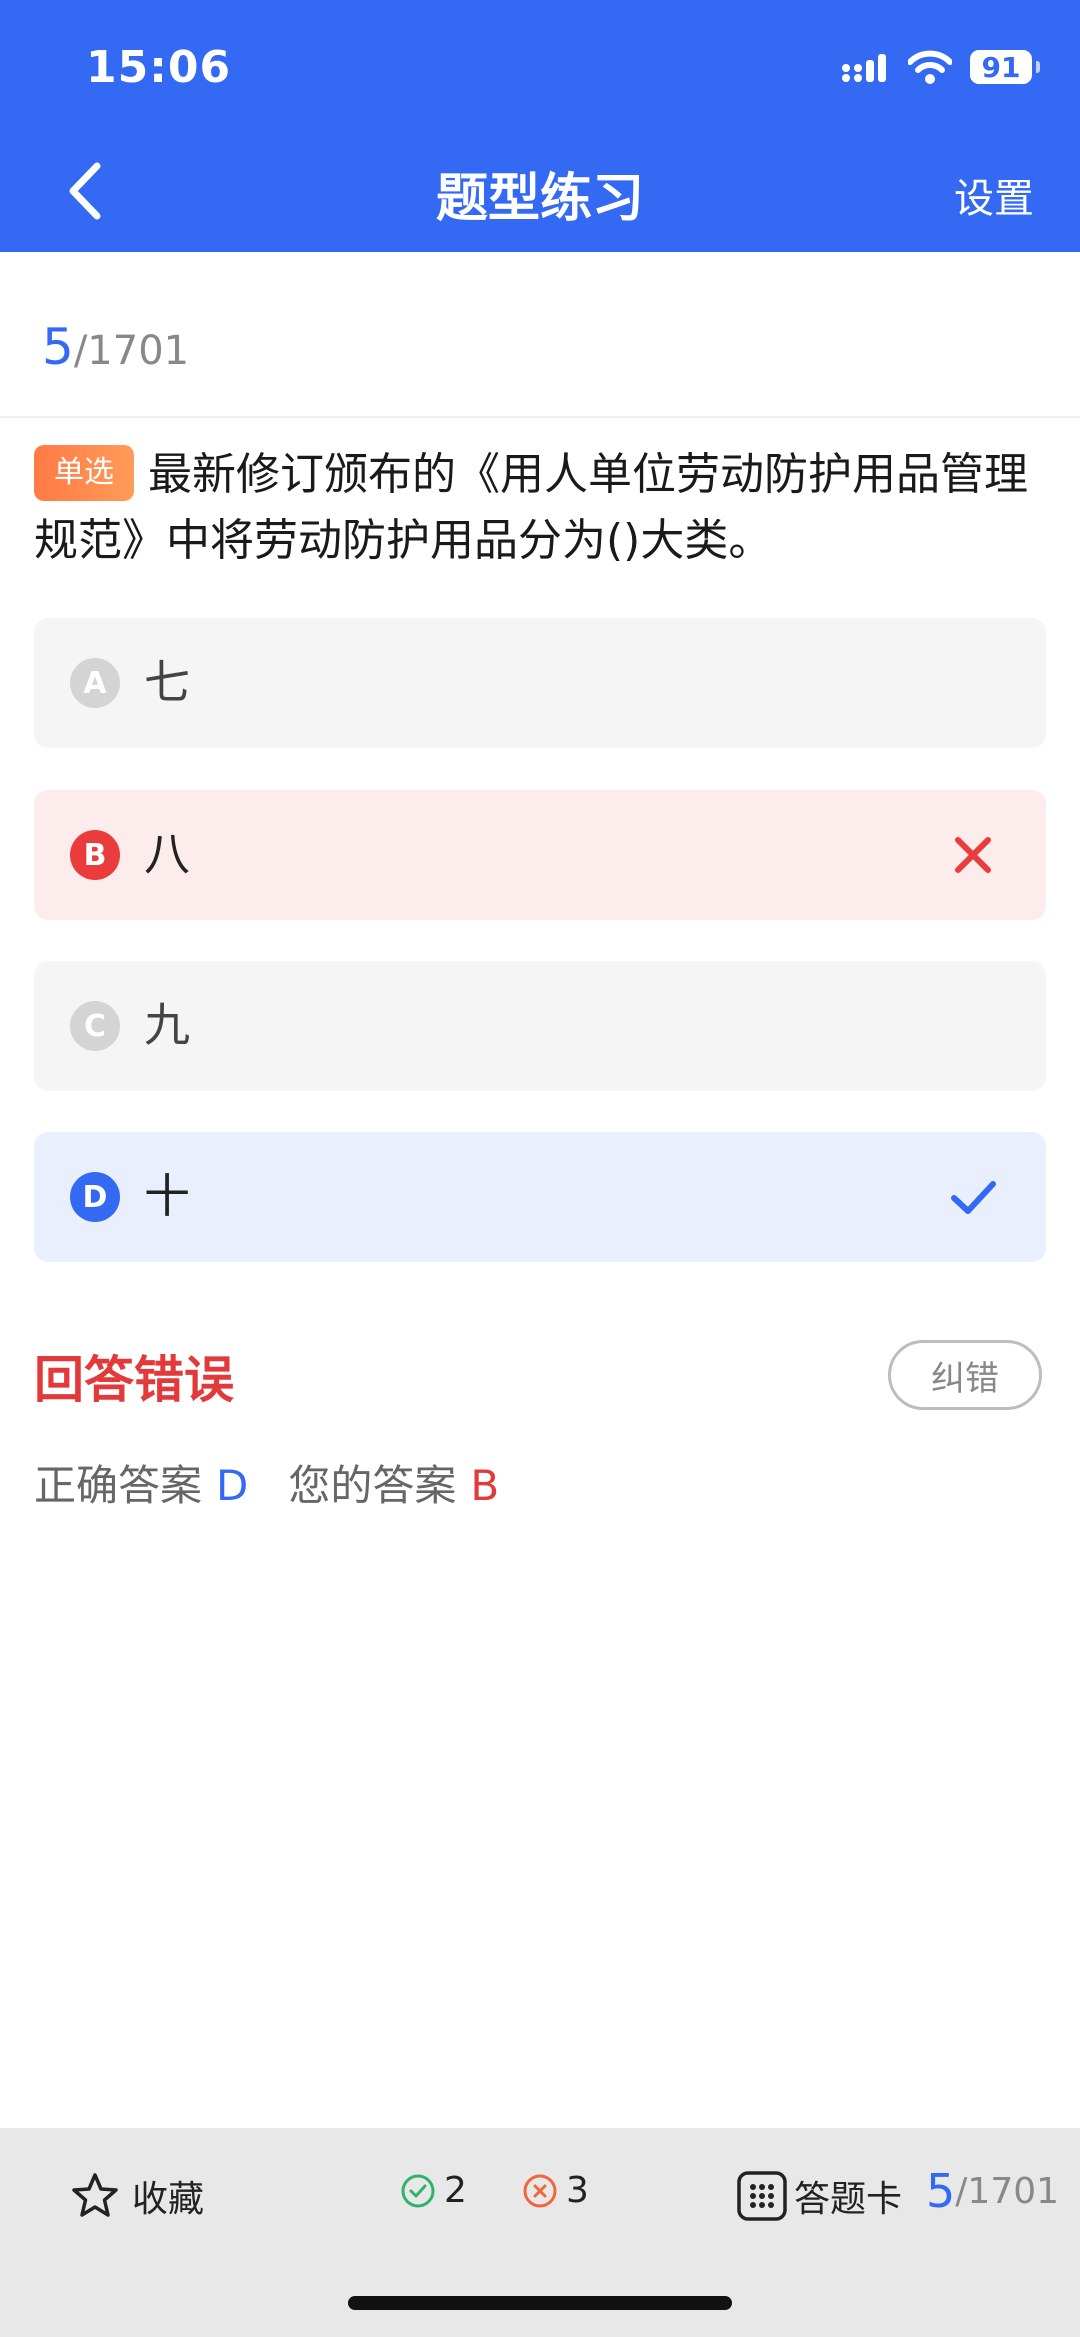  Describe the element at coordinates (577, 2190) in the screenshot. I see `wrong-count-value: 3` at that location.